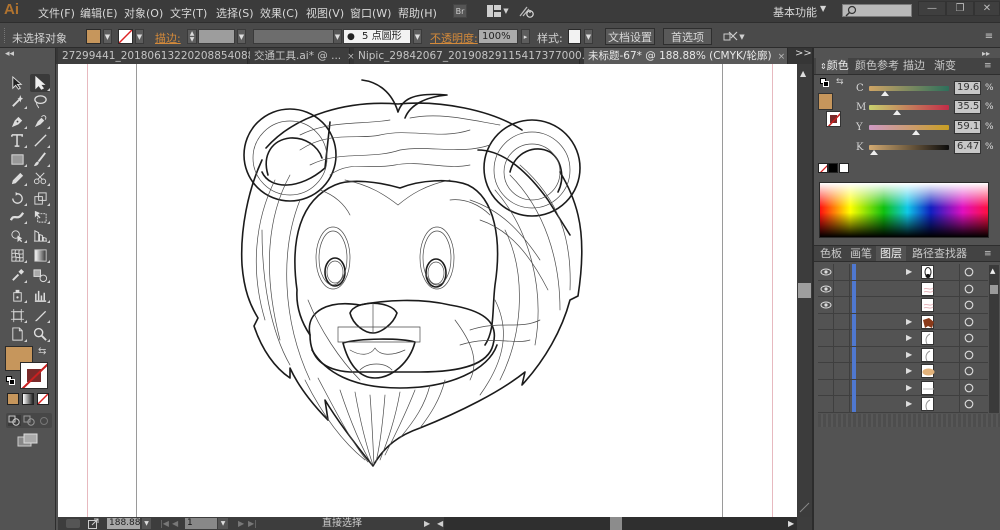 The width and height of the screenshot is (1000, 530). I want to click on control-bar-grip, so click(5, 35).